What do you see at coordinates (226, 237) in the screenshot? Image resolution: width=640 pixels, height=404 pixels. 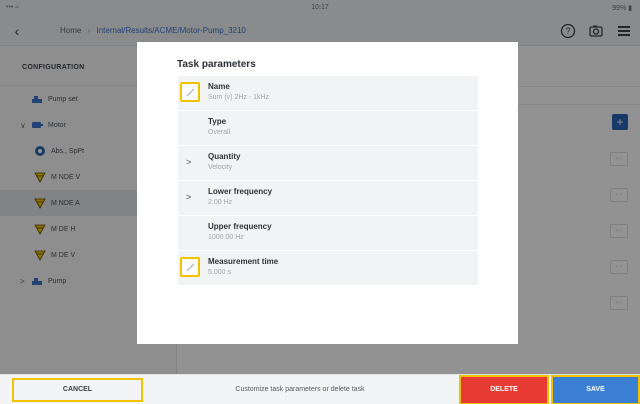 I see `parameter-value: 1000.00 Hz` at bounding box center [226, 237].